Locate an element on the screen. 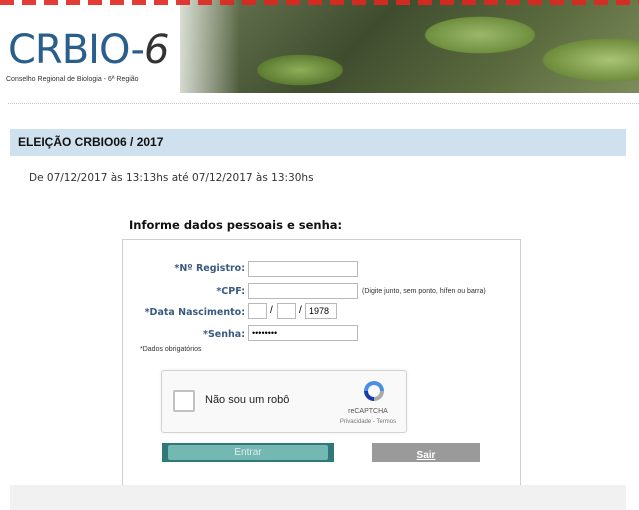 Image resolution: width=639 pixels, height=510 pixels. birthdate-label: *Data Nascimento: is located at coordinates (194, 312).